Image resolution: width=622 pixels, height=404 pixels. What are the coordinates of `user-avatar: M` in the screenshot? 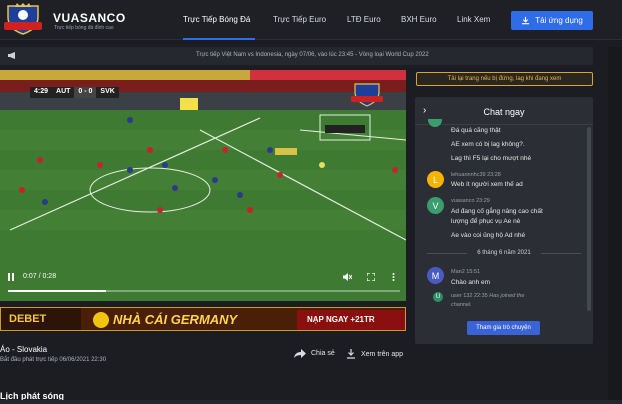 It's located at (435, 275).